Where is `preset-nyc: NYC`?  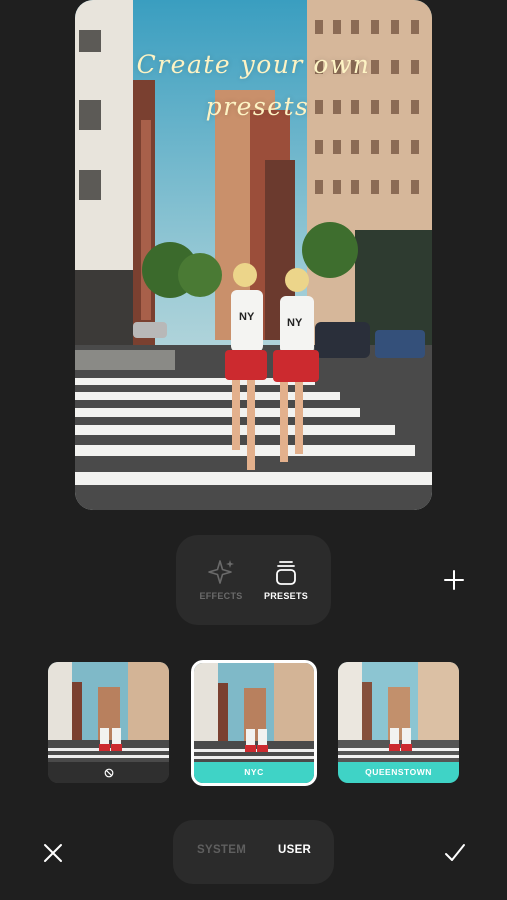 preset-nyc: NYC is located at coordinates (254, 723).